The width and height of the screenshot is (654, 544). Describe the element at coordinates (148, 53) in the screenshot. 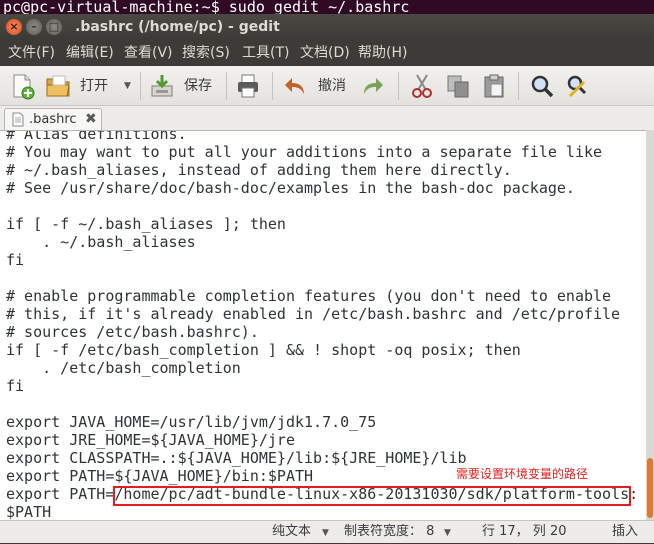

I see `menu-view: 查看(V)` at that location.